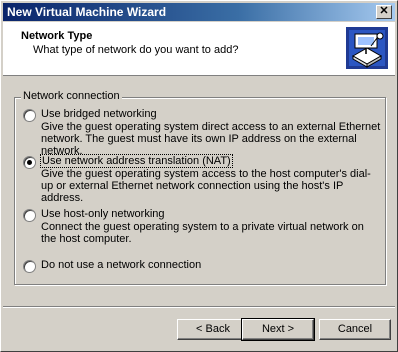 The width and height of the screenshot is (398, 352). Describe the element at coordinates (29, 162) in the screenshot. I see `radio-nat` at that location.